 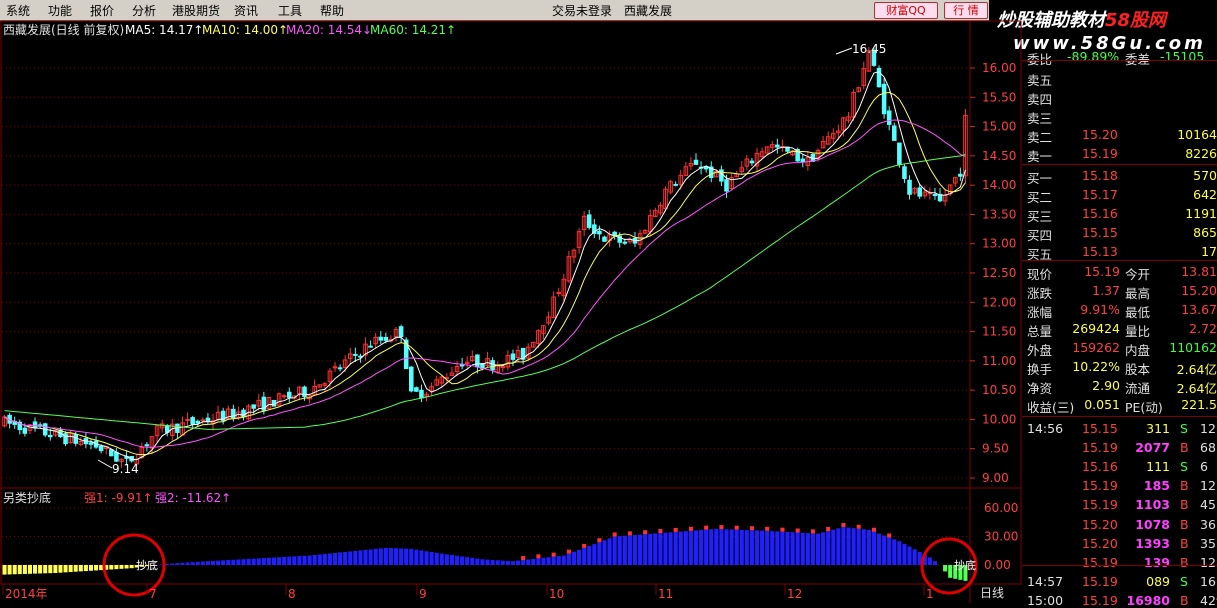 What do you see at coordinates (1208, 448) in the screenshot?
I see `tick-count: 68` at bounding box center [1208, 448].